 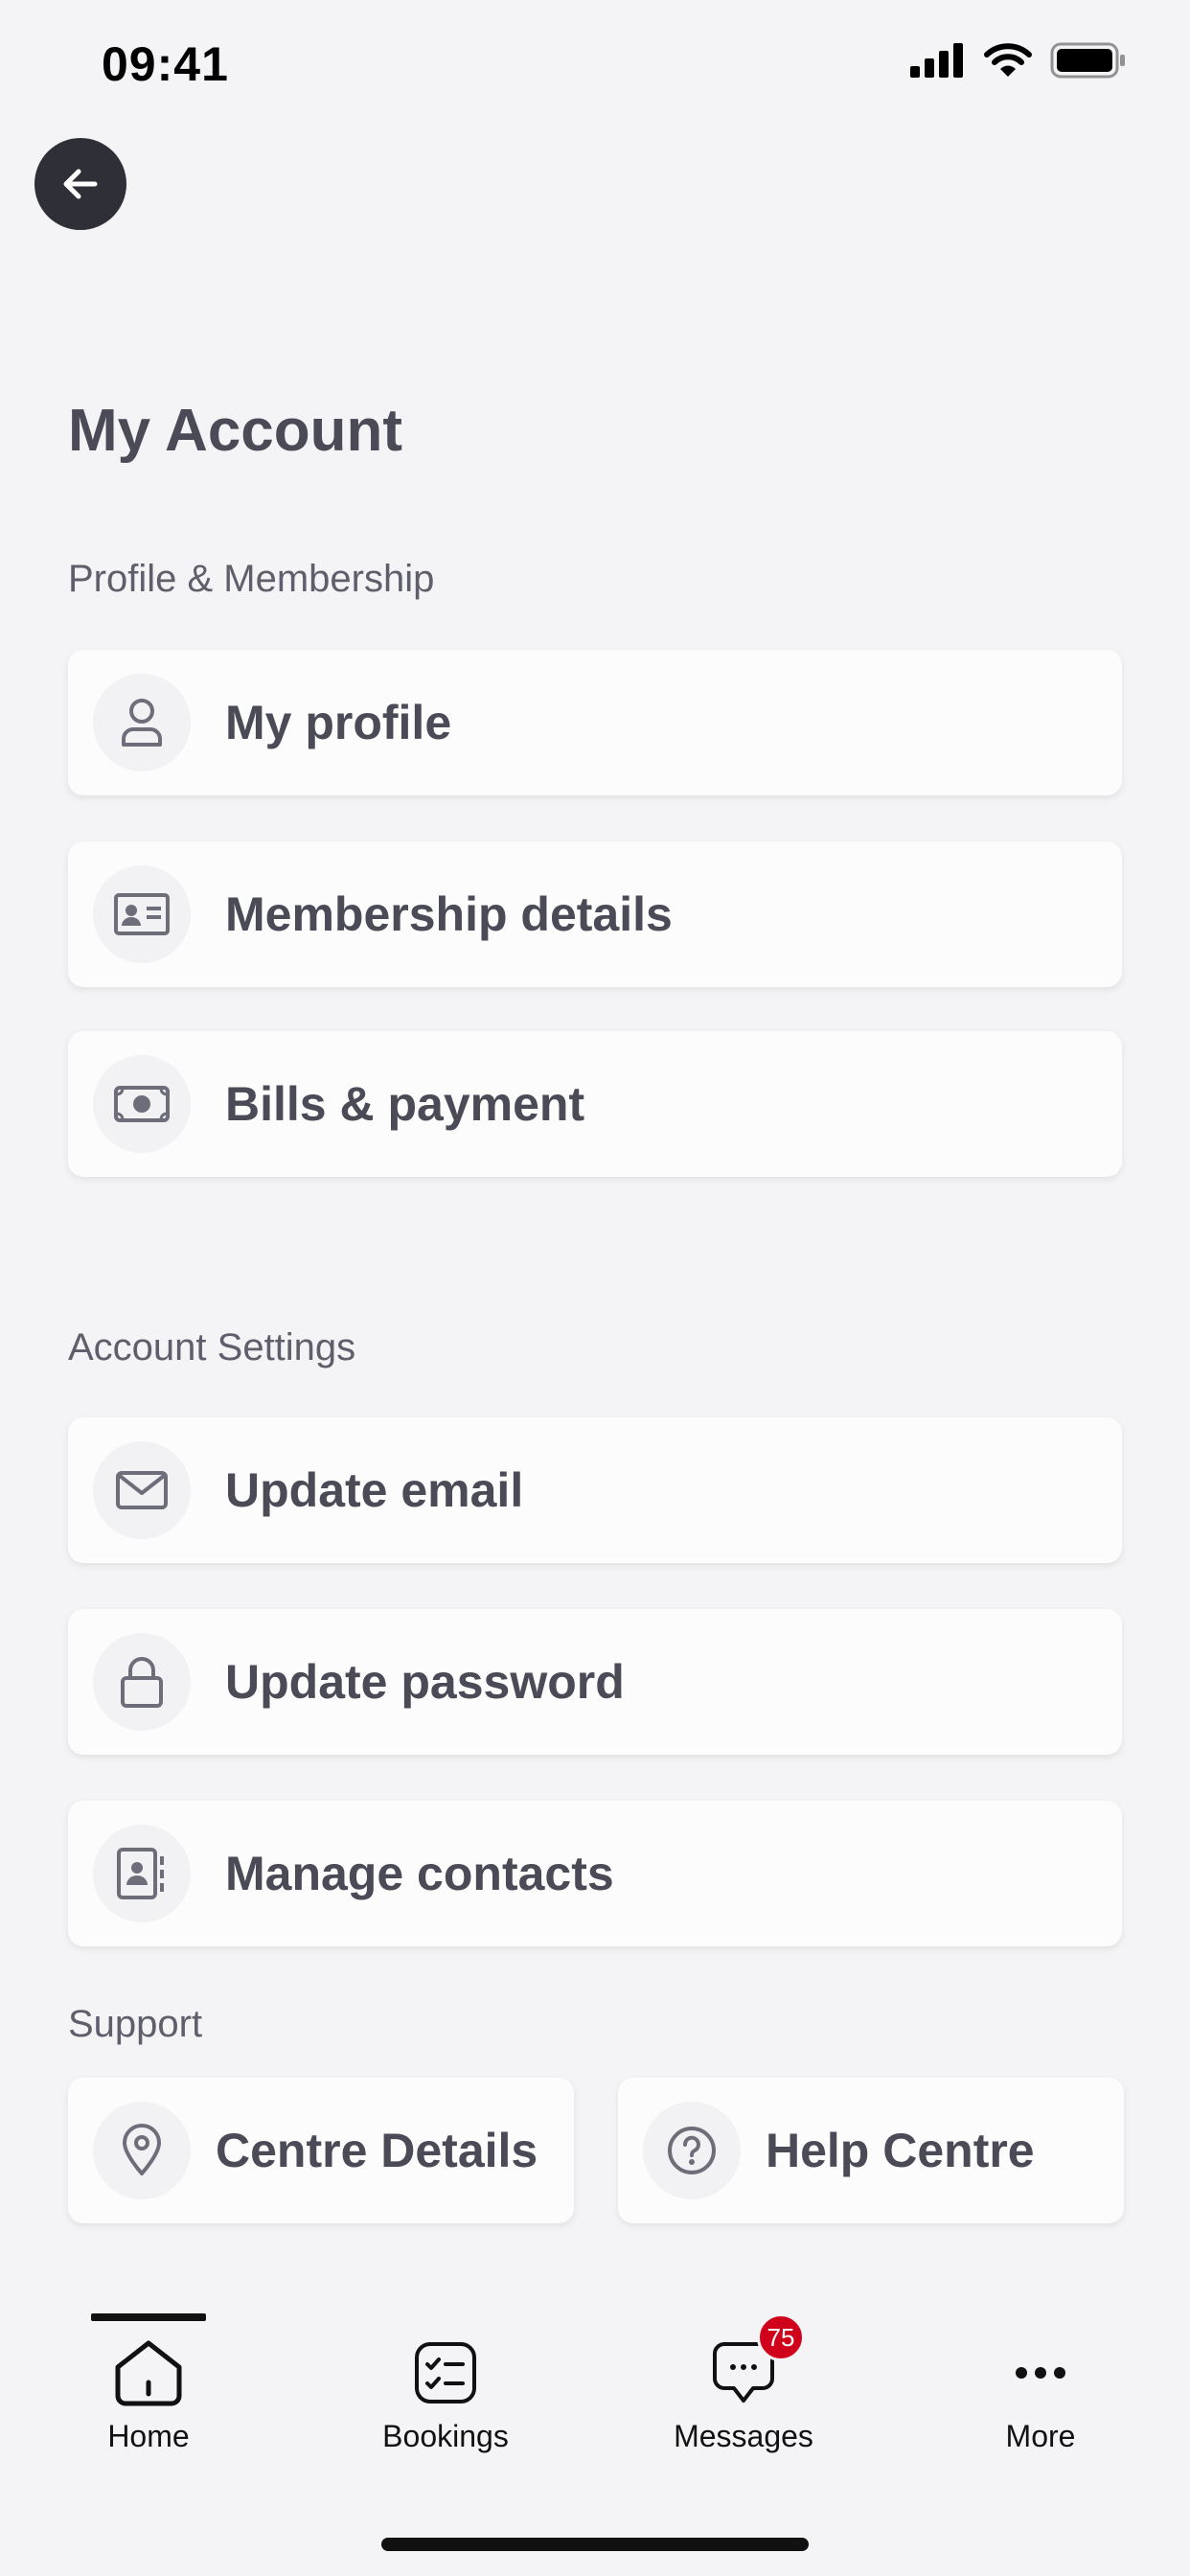 What do you see at coordinates (166, 64) in the screenshot?
I see `status-time: 09:41` at bounding box center [166, 64].